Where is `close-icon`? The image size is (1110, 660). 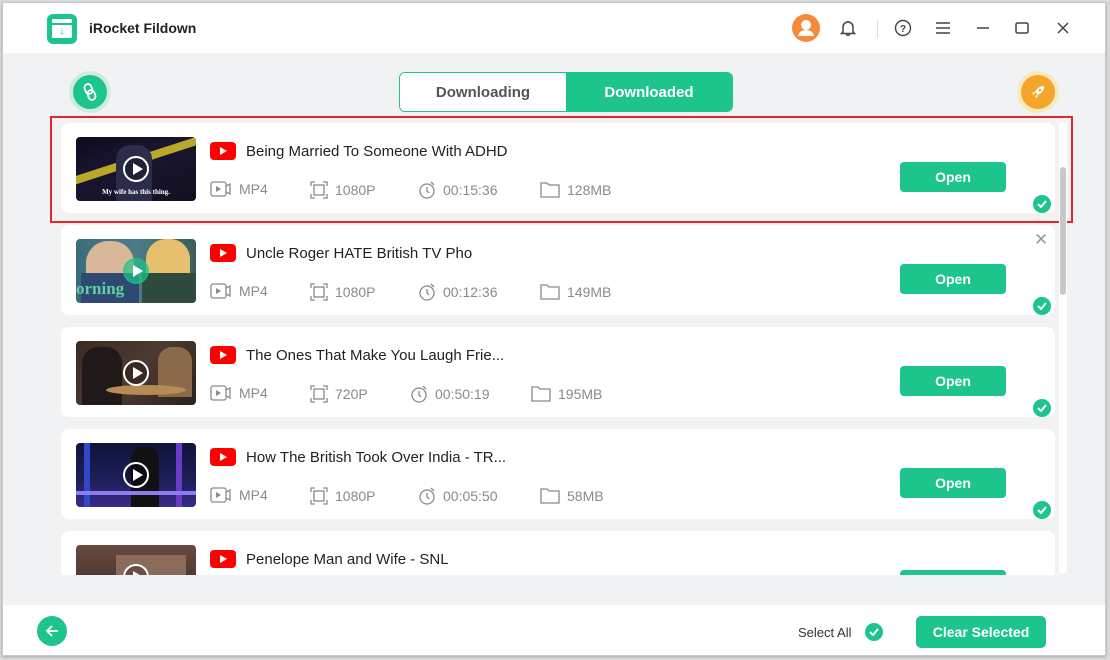 close-icon is located at coordinates (1063, 28).